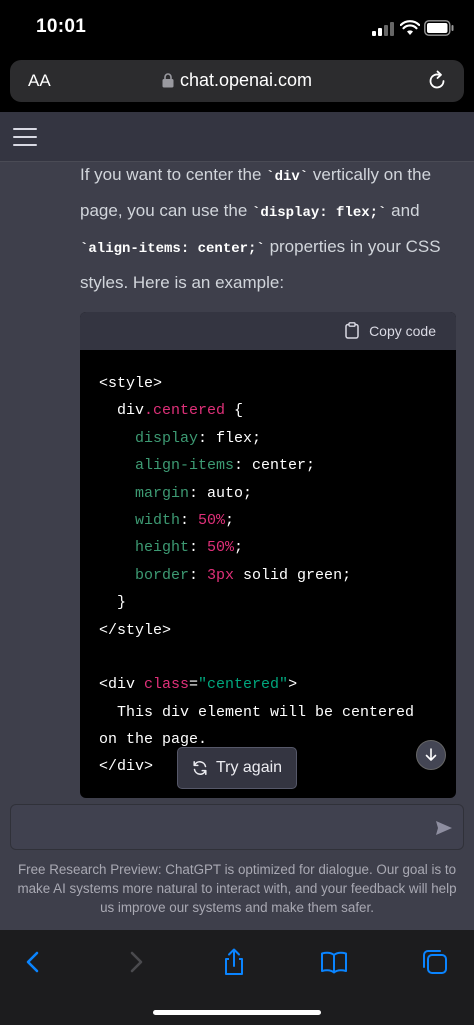  What do you see at coordinates (437, 81) in the screenshot?
I see `reload-icon` at bounding box center [437, 81].